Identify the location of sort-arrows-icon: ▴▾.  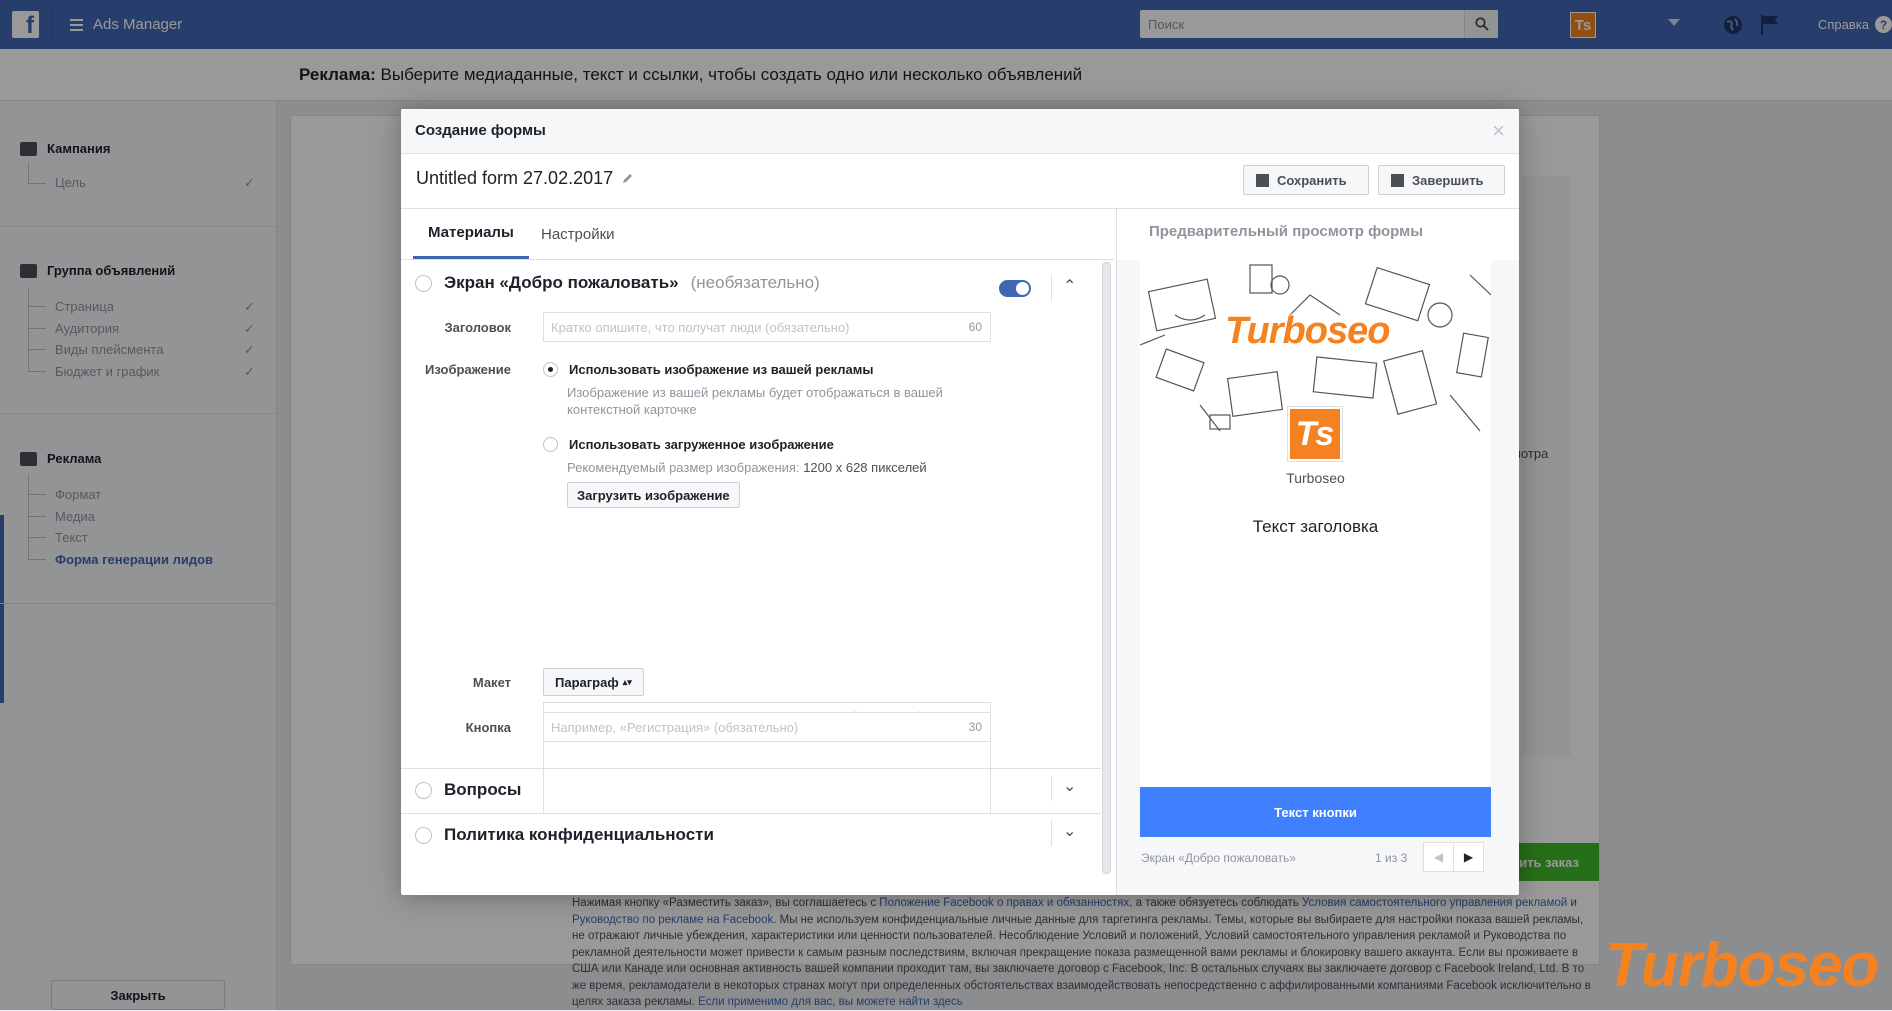
(627, 681).